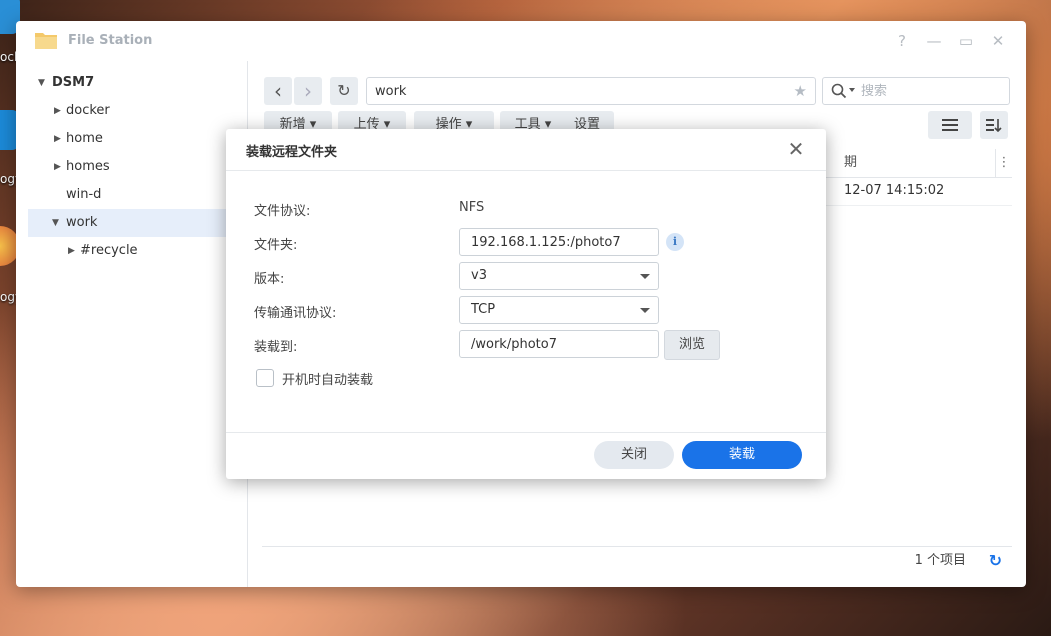 The height and width of the screenshot is (636, 1051). Describe the element at coordinates (292, 152) in the screenshot. I see `dialog-title: 装载远程文件夹` at that location.